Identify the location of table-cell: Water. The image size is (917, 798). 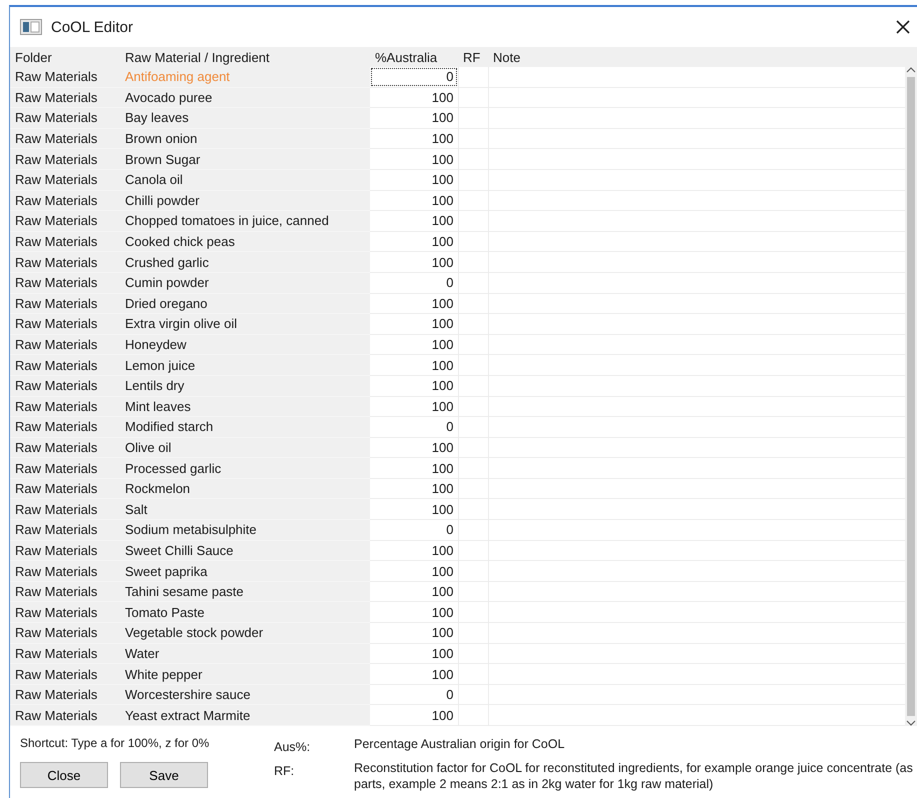
(245, 653).